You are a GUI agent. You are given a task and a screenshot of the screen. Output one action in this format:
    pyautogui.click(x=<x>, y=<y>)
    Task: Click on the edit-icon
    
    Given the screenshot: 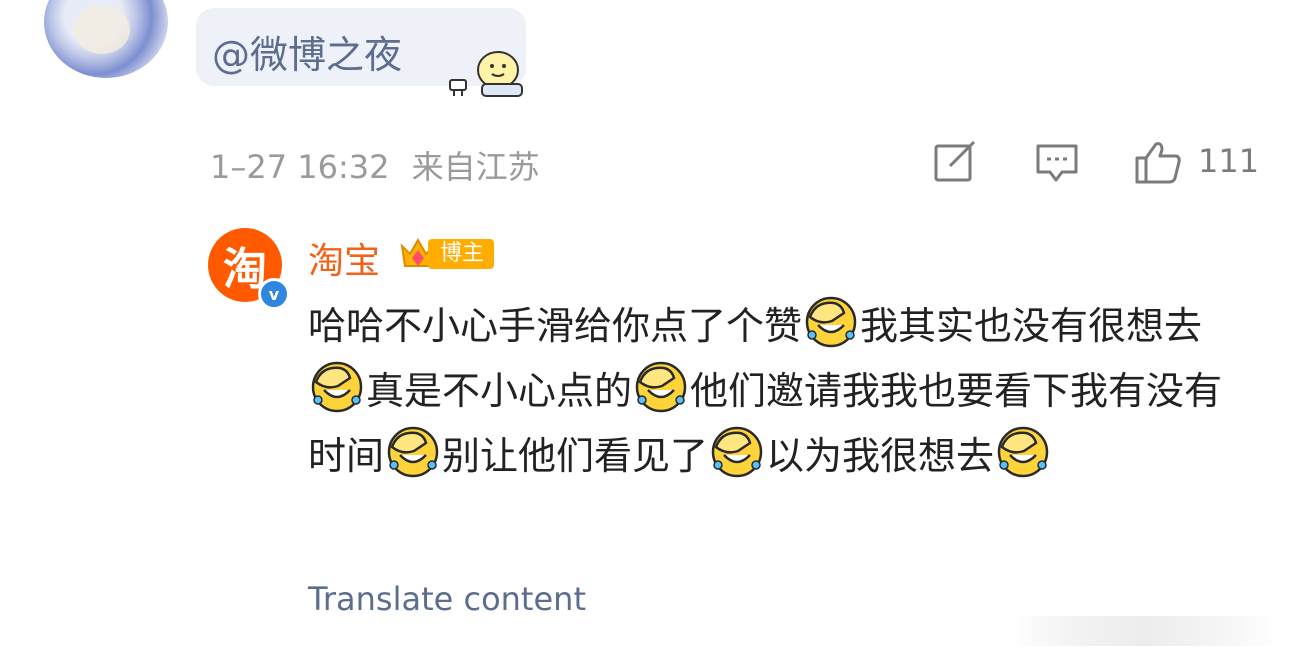 What is the action you would take?
    pyautogui.click(x=955, y=162)
    